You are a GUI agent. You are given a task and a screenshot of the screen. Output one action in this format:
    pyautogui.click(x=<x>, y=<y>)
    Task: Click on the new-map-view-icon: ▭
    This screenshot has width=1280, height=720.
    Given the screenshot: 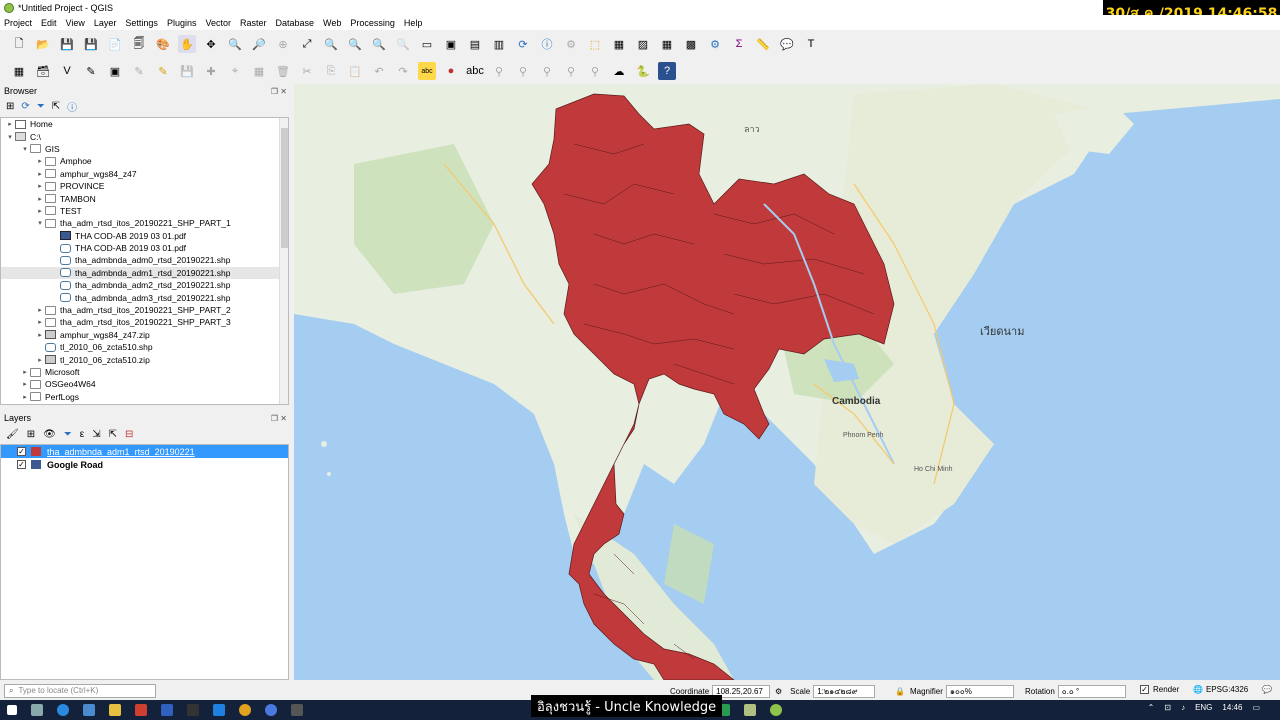 What is the action you would take?
    pyautogui.click(x=427, y=44)
    